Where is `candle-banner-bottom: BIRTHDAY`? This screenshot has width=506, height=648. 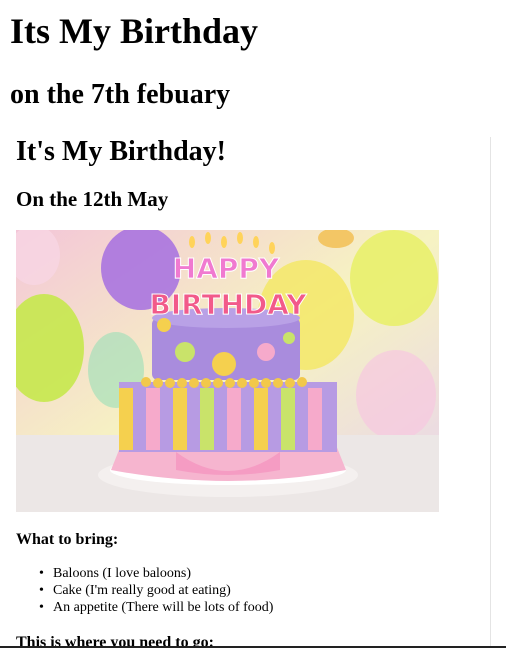
candle-banner-bottom: BIRTHDAY is located at coordinates (228, 304).